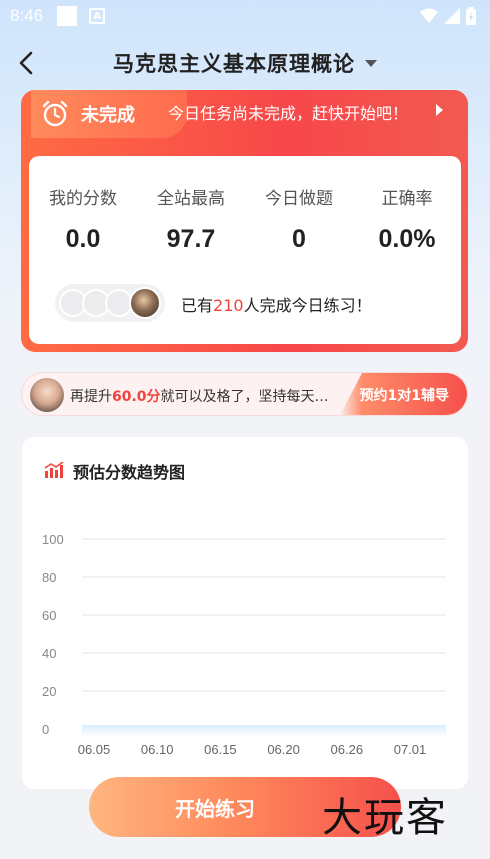 The image size is (490, 859). What do you see at coordinates (371, 63) in the screenshot?
I see `dropdown-caret-icon` at bounding box center [371, 63].